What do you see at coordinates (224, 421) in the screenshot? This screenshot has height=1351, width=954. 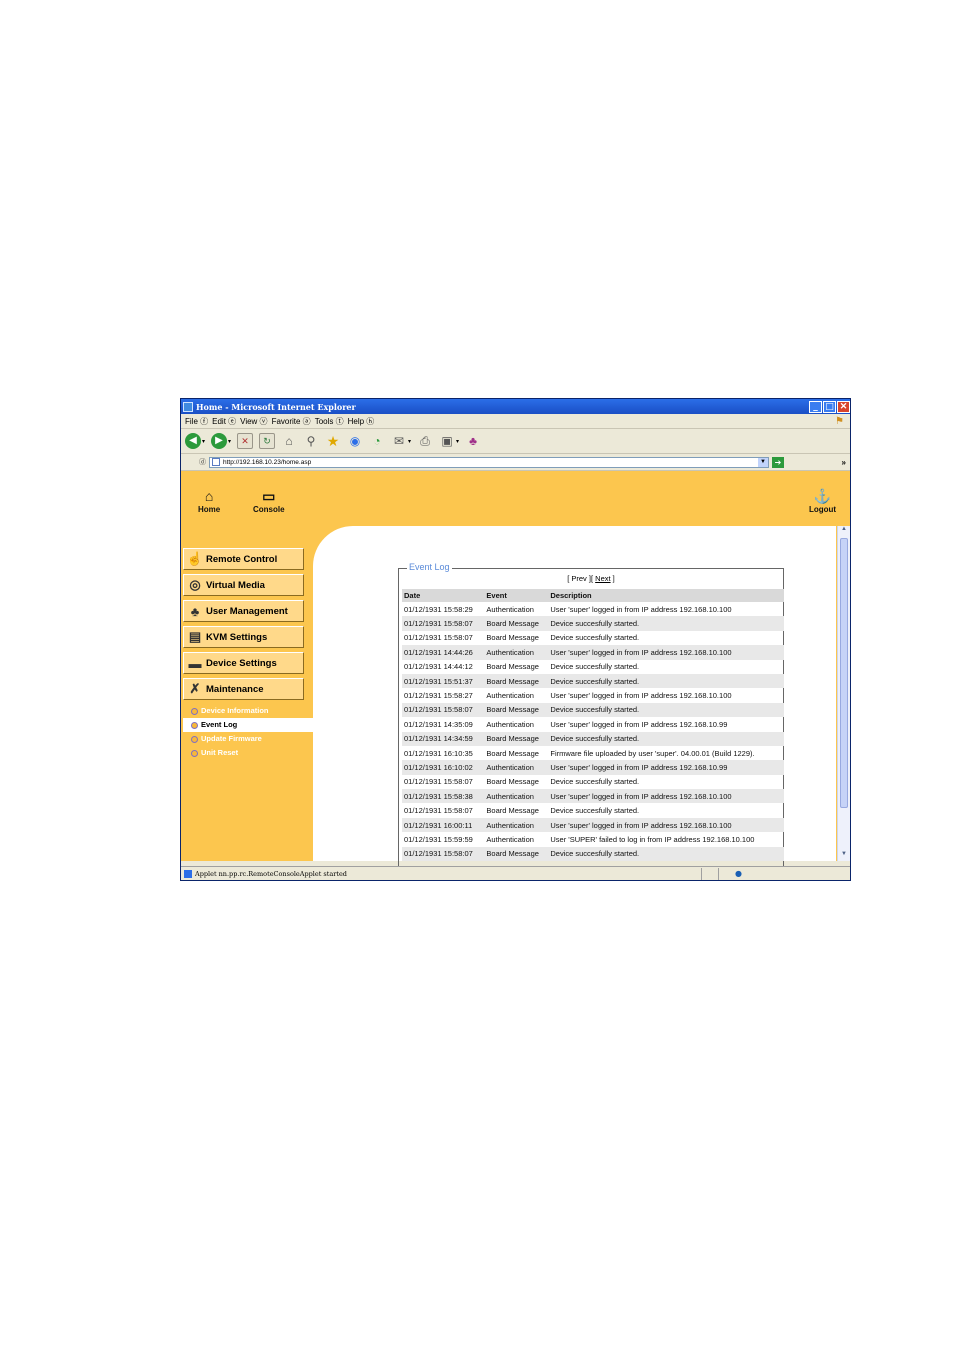 I see `menu-edit: Edit ⓔ` at bounding box center [224, 421].